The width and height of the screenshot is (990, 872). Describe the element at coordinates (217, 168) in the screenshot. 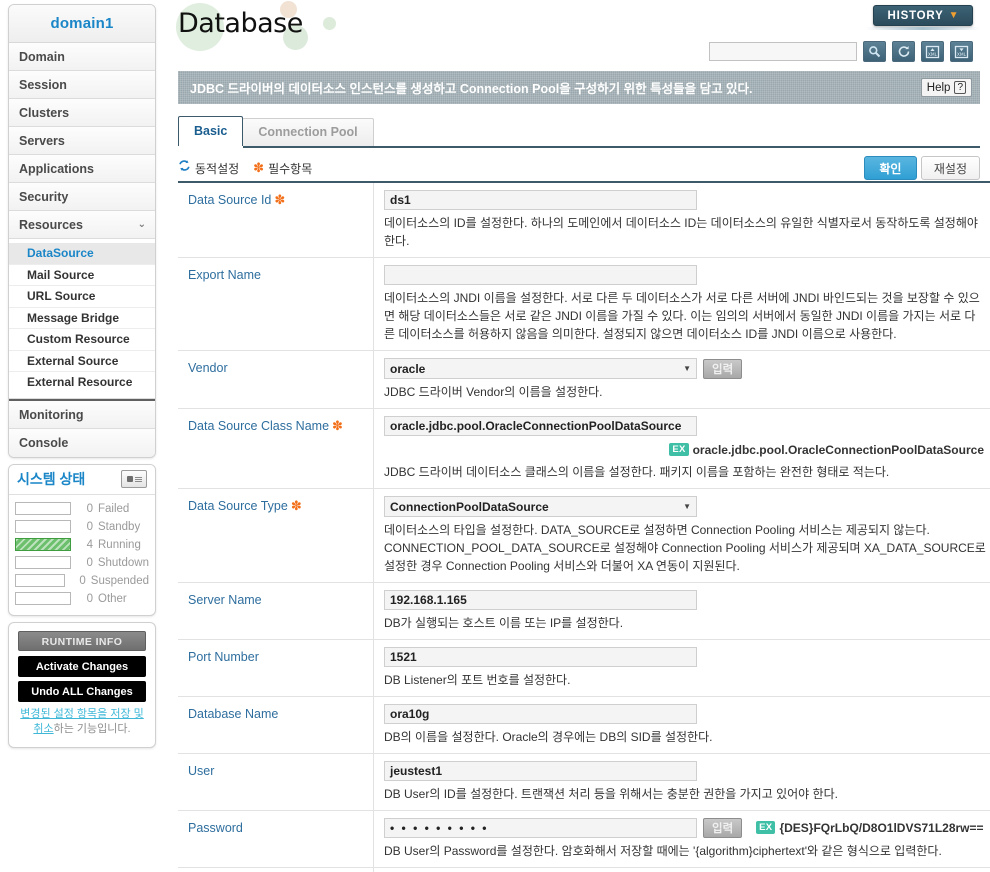

I see `legend-dynamic-label: 동적설정` at that location.